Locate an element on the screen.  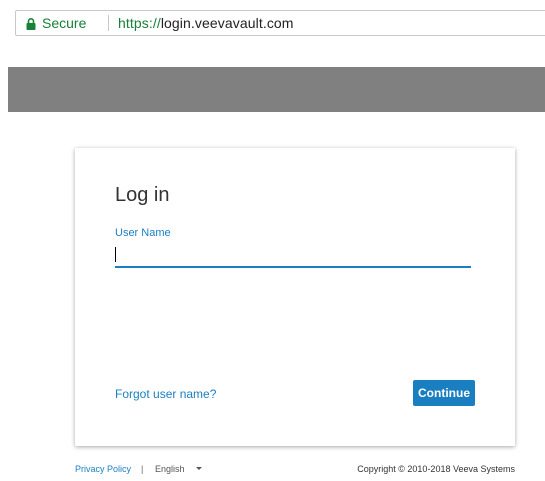
username-input is located at coordinates (293, 256).